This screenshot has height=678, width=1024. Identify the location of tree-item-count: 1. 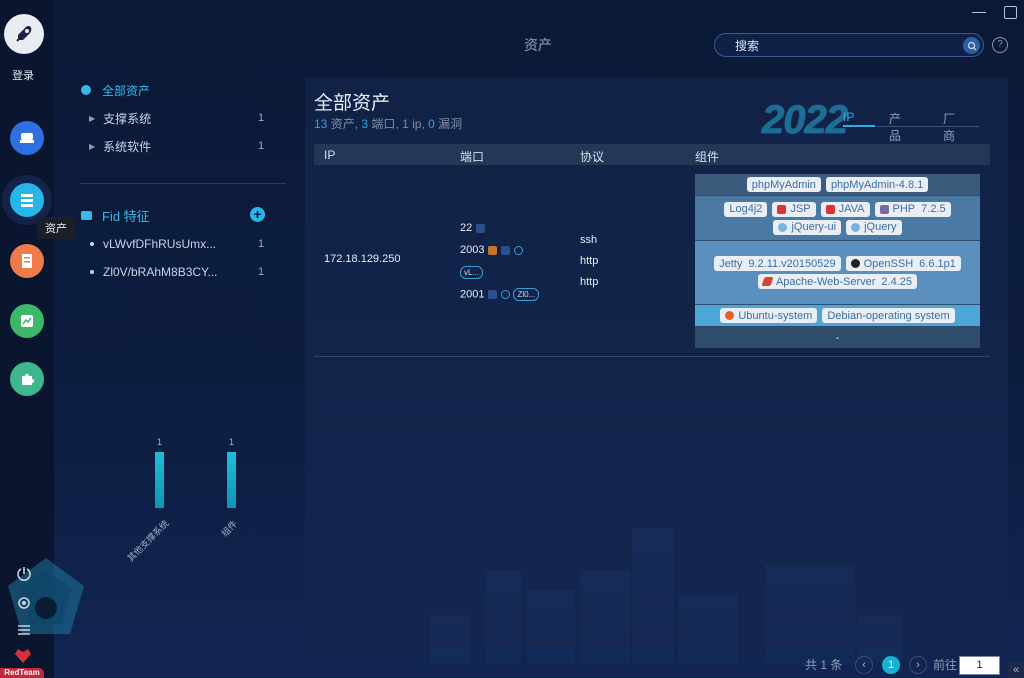
(261, 146).